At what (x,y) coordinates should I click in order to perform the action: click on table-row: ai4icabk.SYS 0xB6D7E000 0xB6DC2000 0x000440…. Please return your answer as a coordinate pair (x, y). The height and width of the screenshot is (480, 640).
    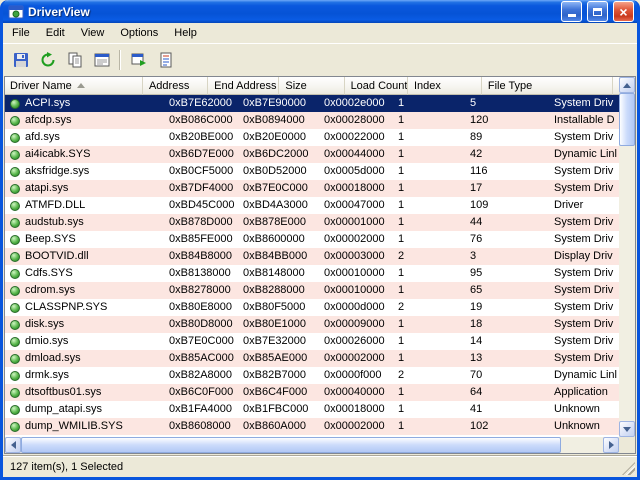
    Looking at the image, I should click on (312, 154).